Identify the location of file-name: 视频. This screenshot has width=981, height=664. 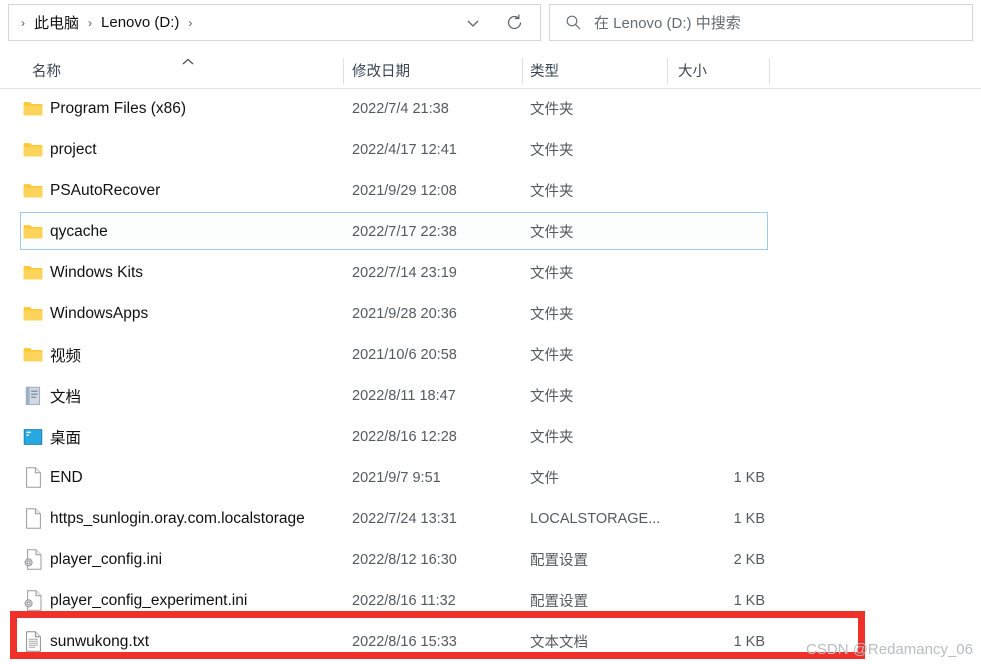
(65, 354).